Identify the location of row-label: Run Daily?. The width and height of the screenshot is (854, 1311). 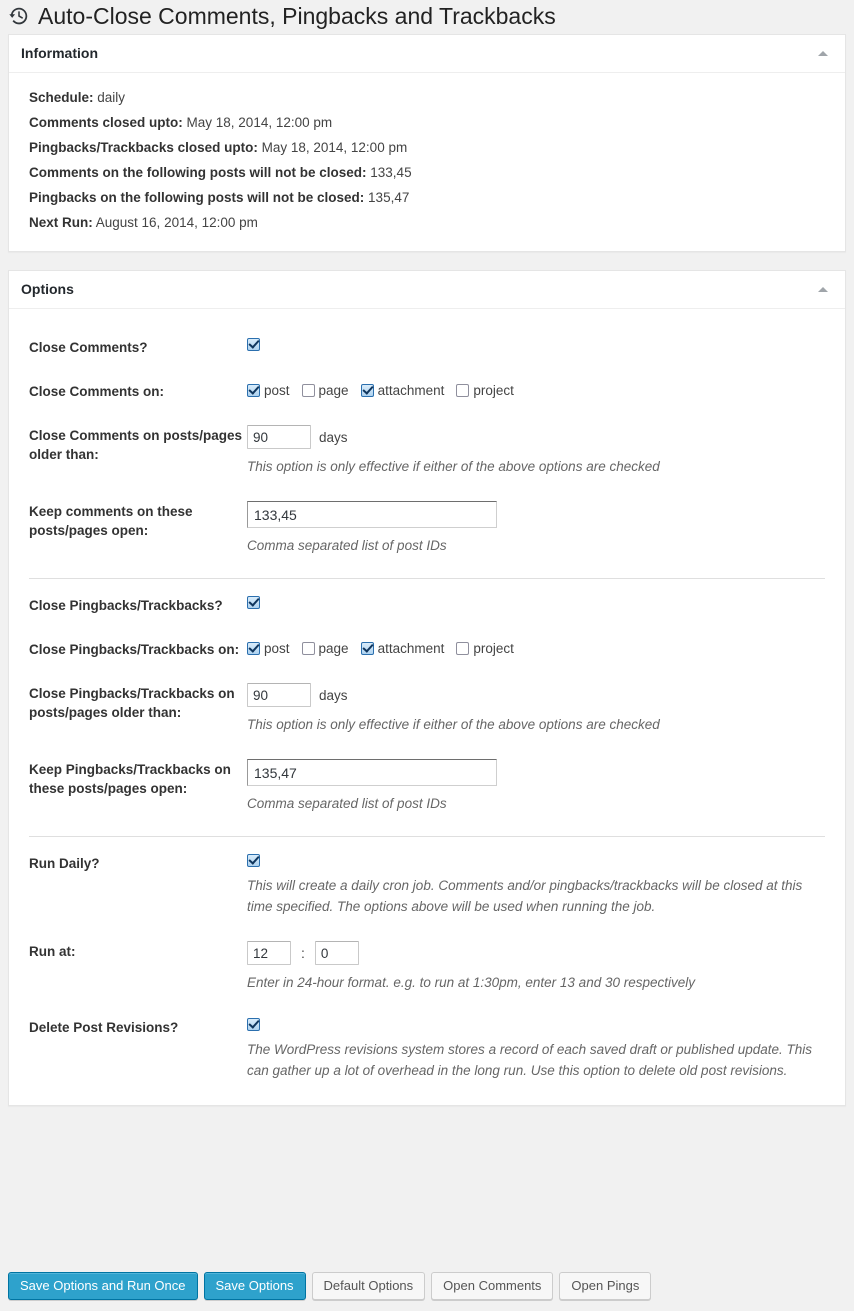
(64, 863).